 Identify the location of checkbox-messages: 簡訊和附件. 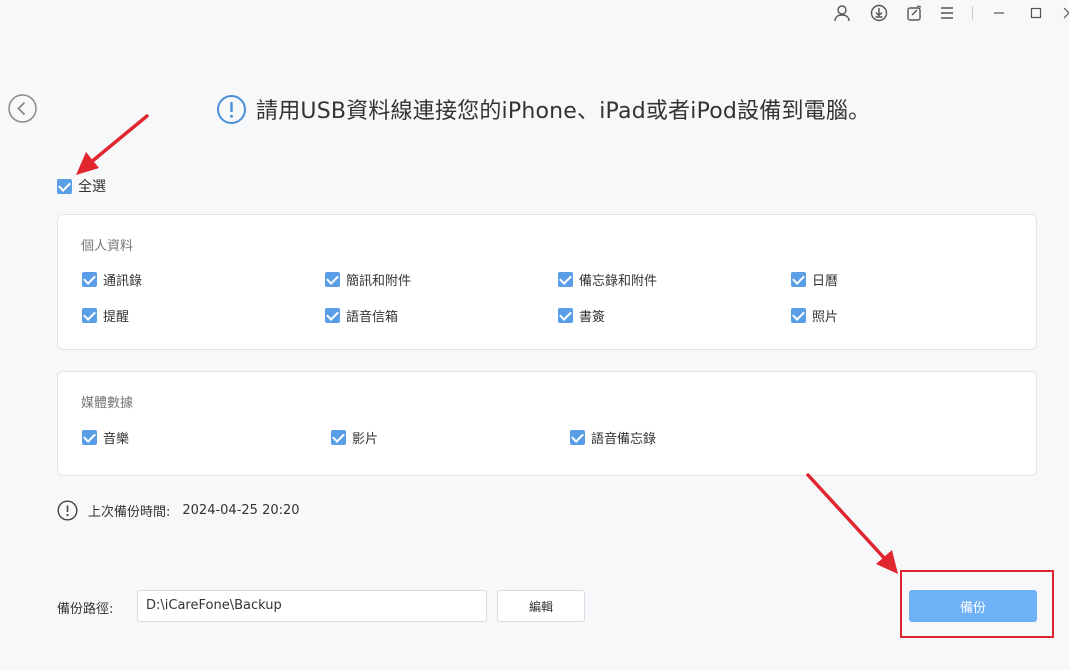
(368, 279).